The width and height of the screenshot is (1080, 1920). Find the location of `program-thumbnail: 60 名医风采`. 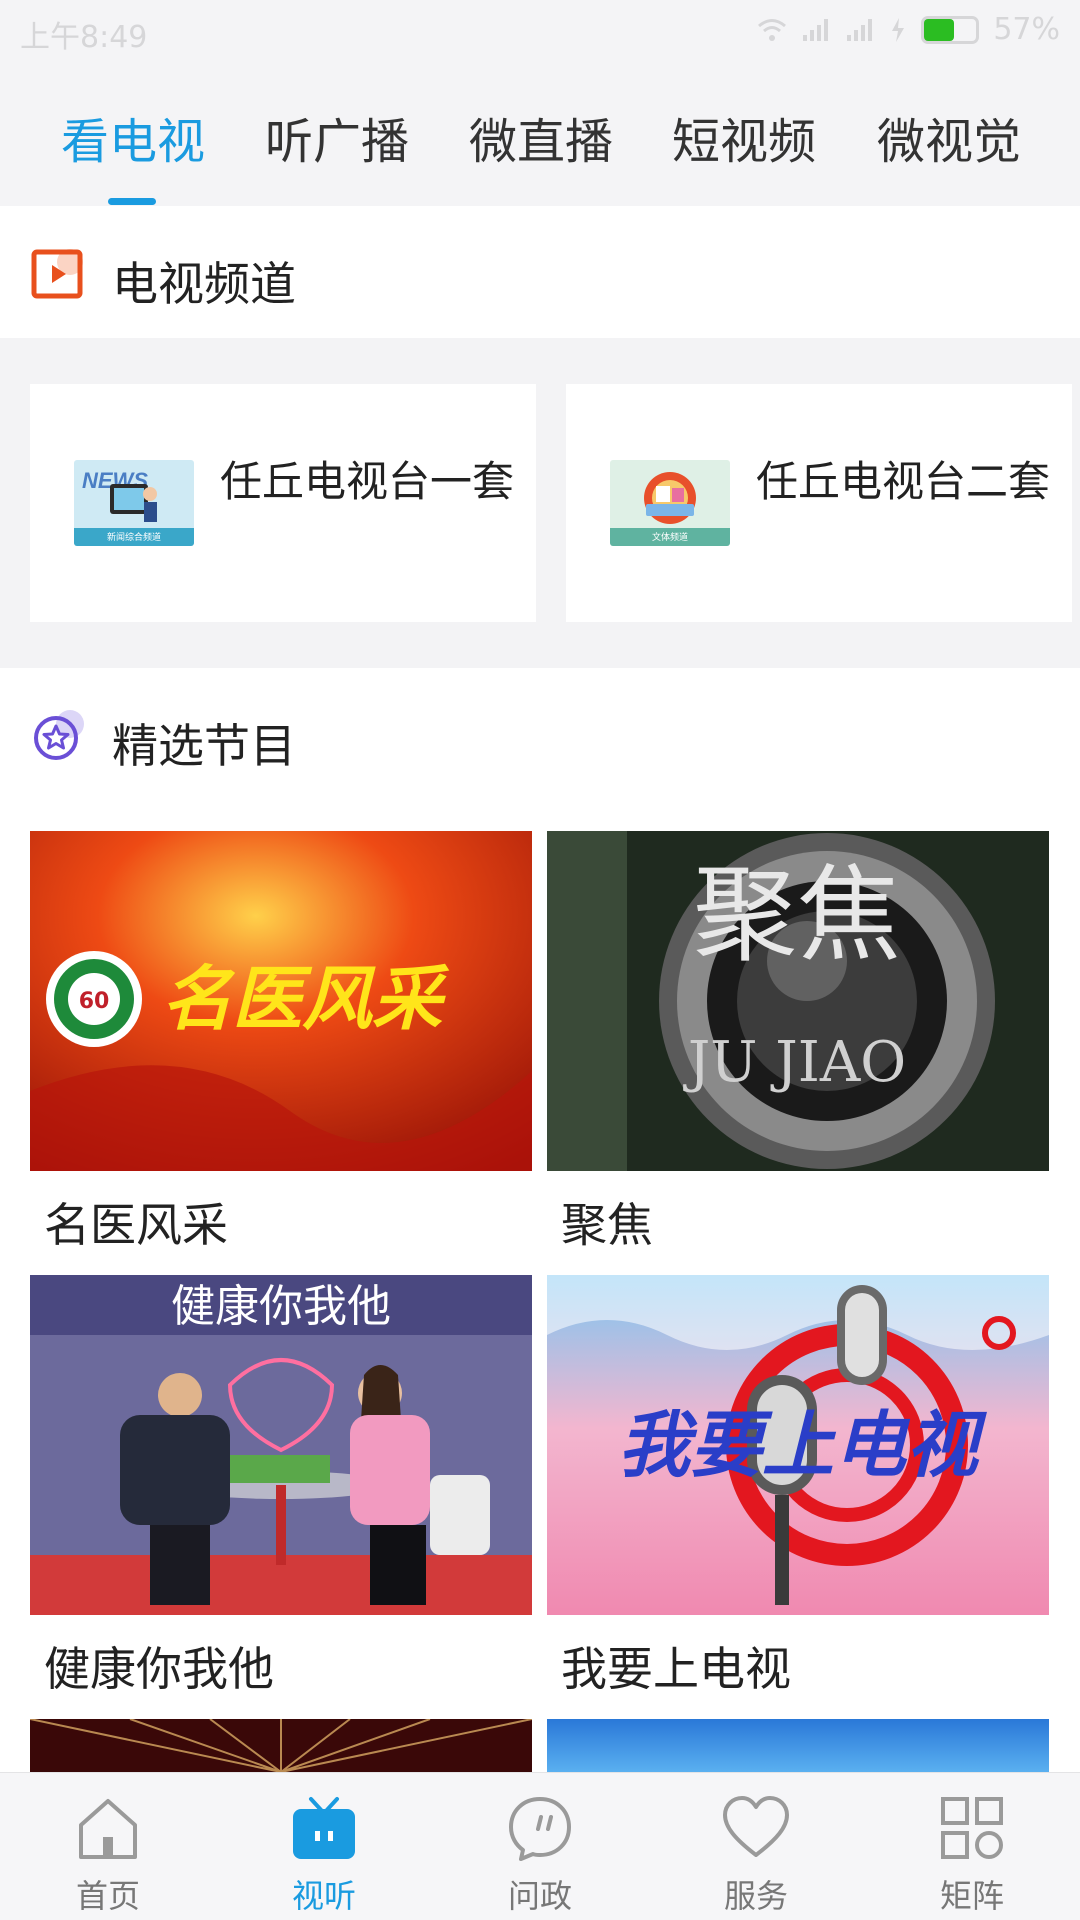

program-thumbnail: 60 名医风采 is located at coordinates (281, 1001).